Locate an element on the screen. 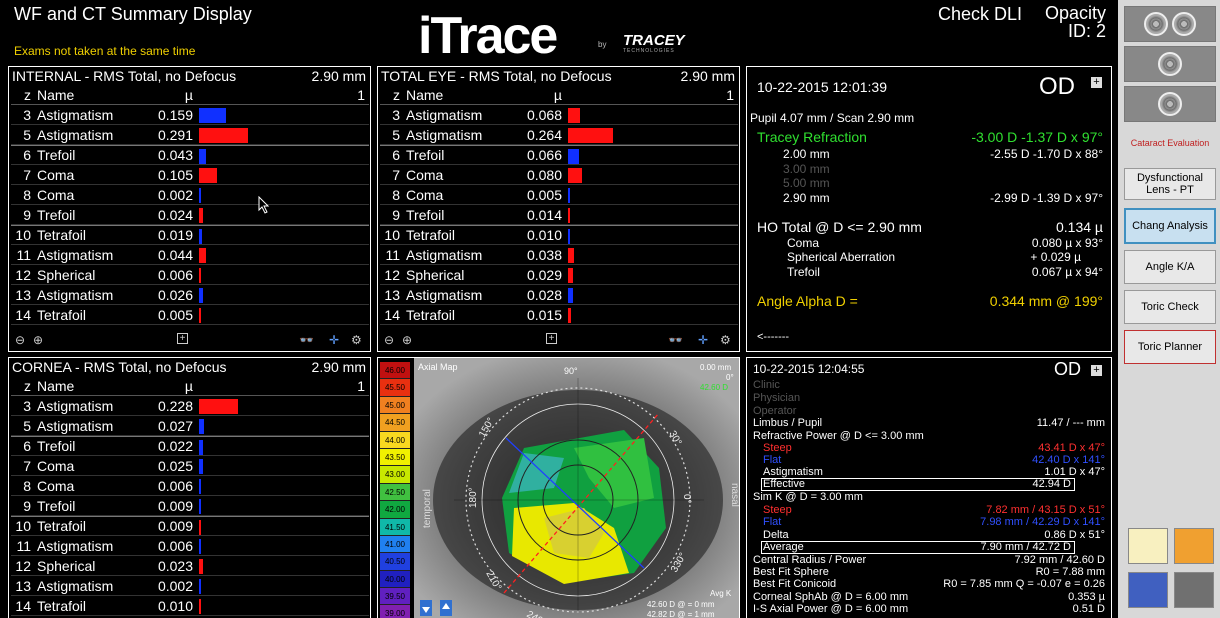 Image resolution: width=1220 pixels, height=618 pixels. folder-icon is located at coordinates (1194, 546).